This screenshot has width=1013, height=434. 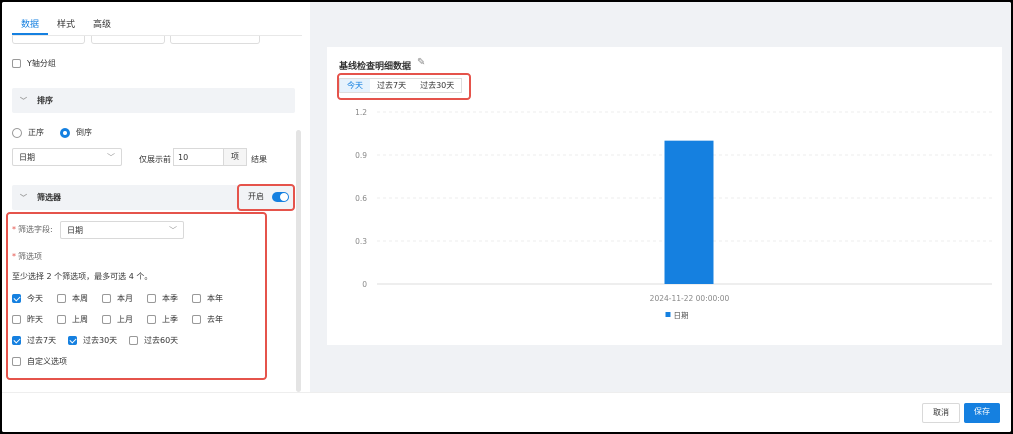 What do you see at coordinates (100, 340) in the screenshot?
I see `filter-option-label: 过去30天` at bounding box center [100, 340].